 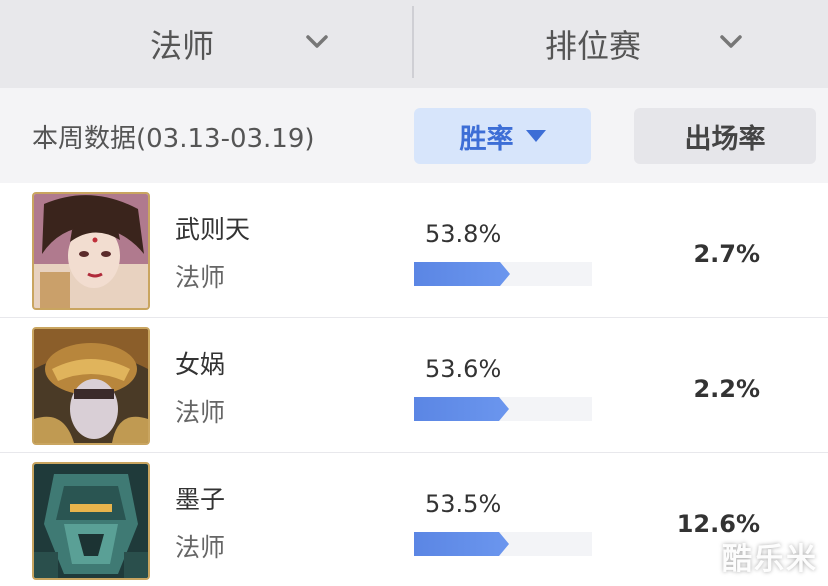 What do you see at coordinates (725, 139) in the screenshot?
I see `sort-pick-rate-label: 出场率` at bounding box center [725, 139].